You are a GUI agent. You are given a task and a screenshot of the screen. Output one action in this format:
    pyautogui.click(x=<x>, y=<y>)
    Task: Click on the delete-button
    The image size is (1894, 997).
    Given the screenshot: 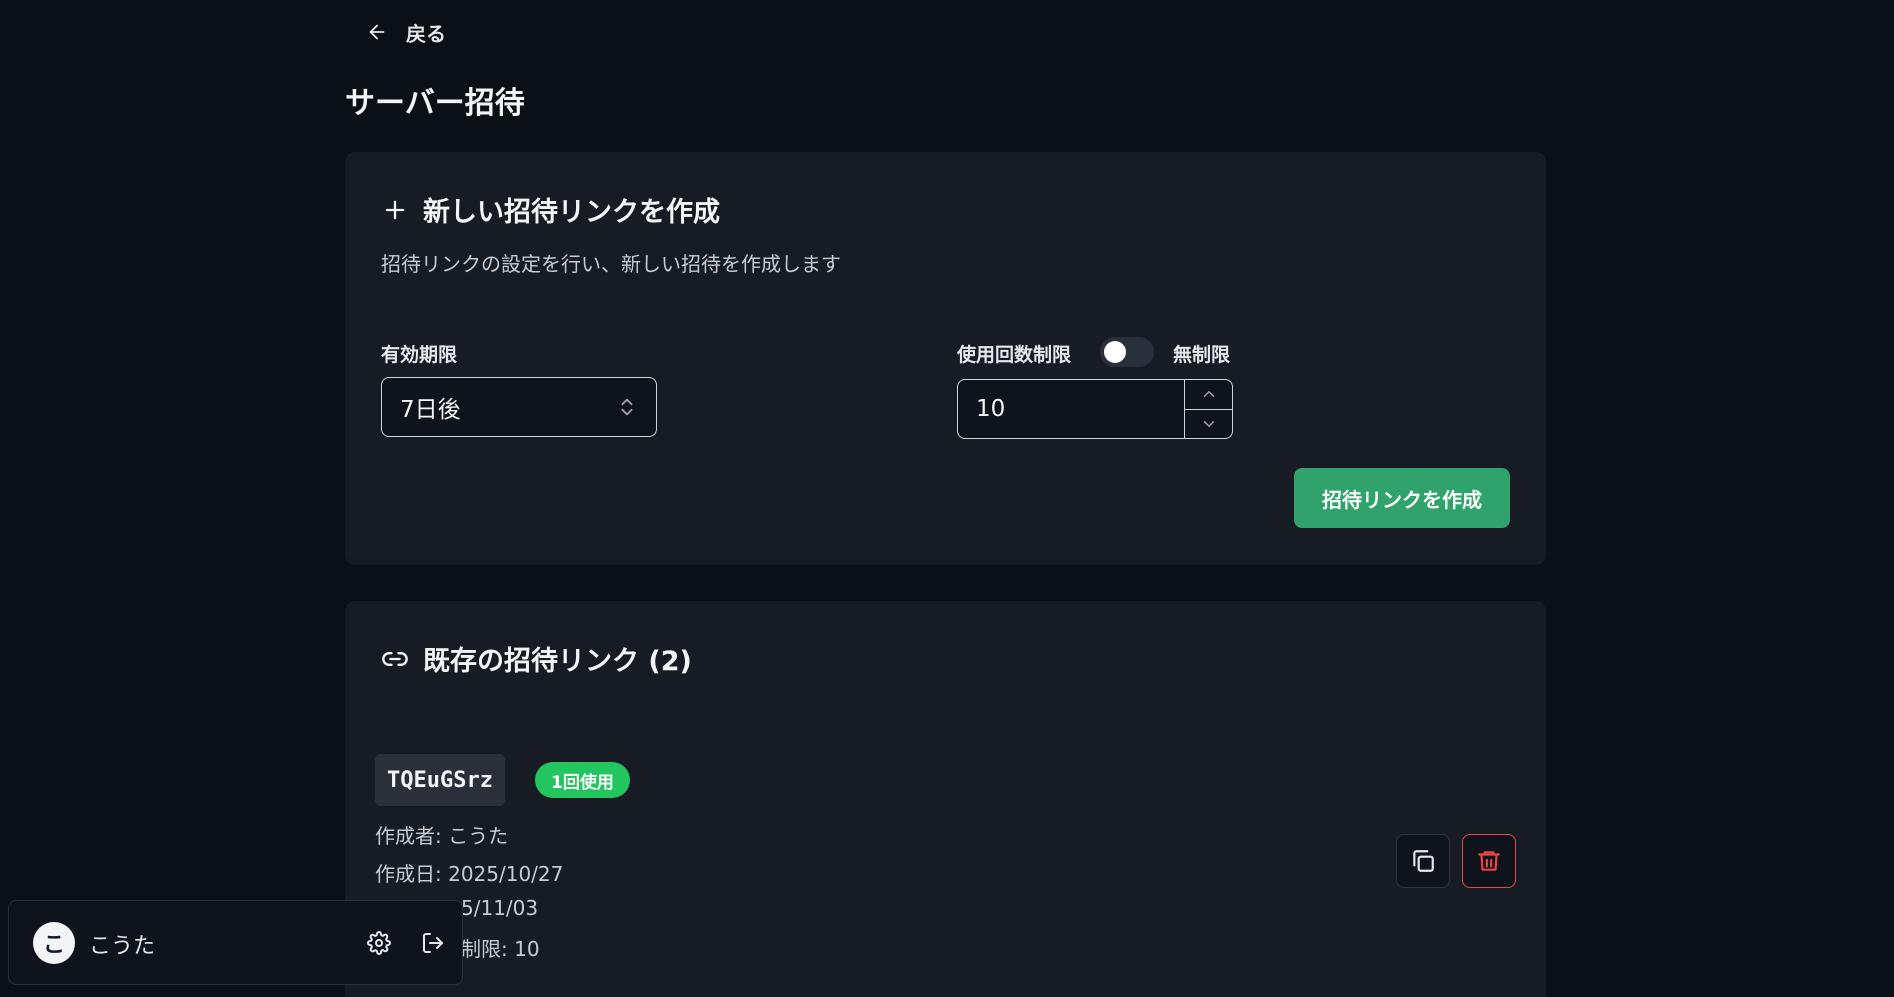 What is the action you would take?
    pyautogui.click(x=1489, y=861)
    